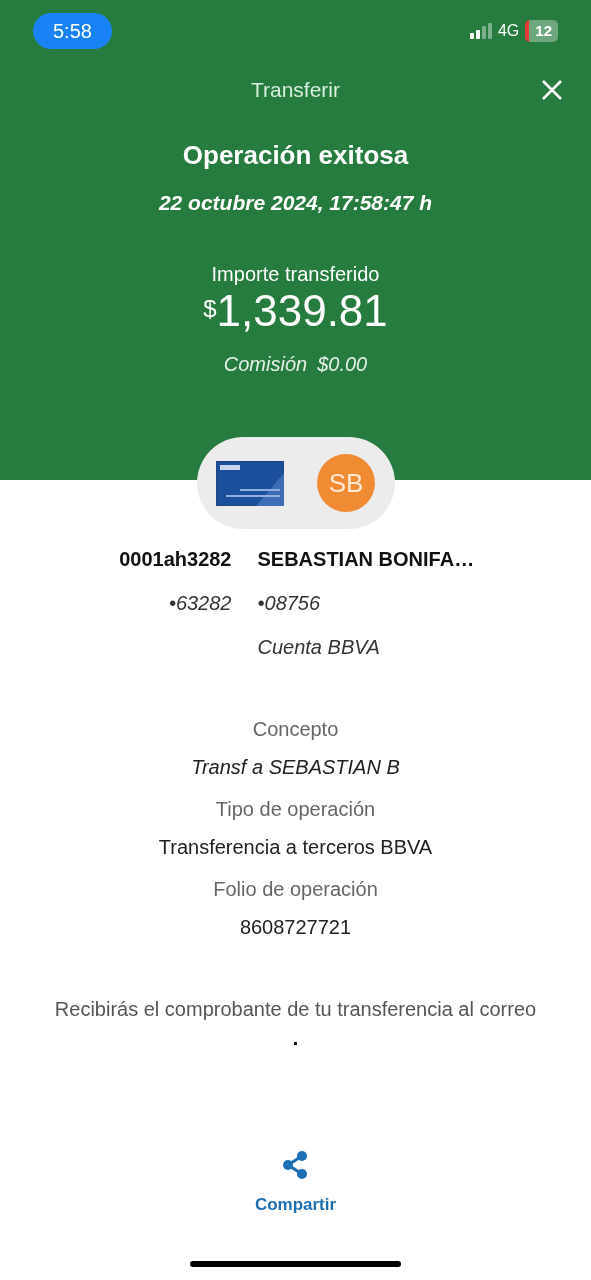  Describe the element at coordinates (295, 809) in the screenshot. I see `detail-label: Tipo de operación` at that location.